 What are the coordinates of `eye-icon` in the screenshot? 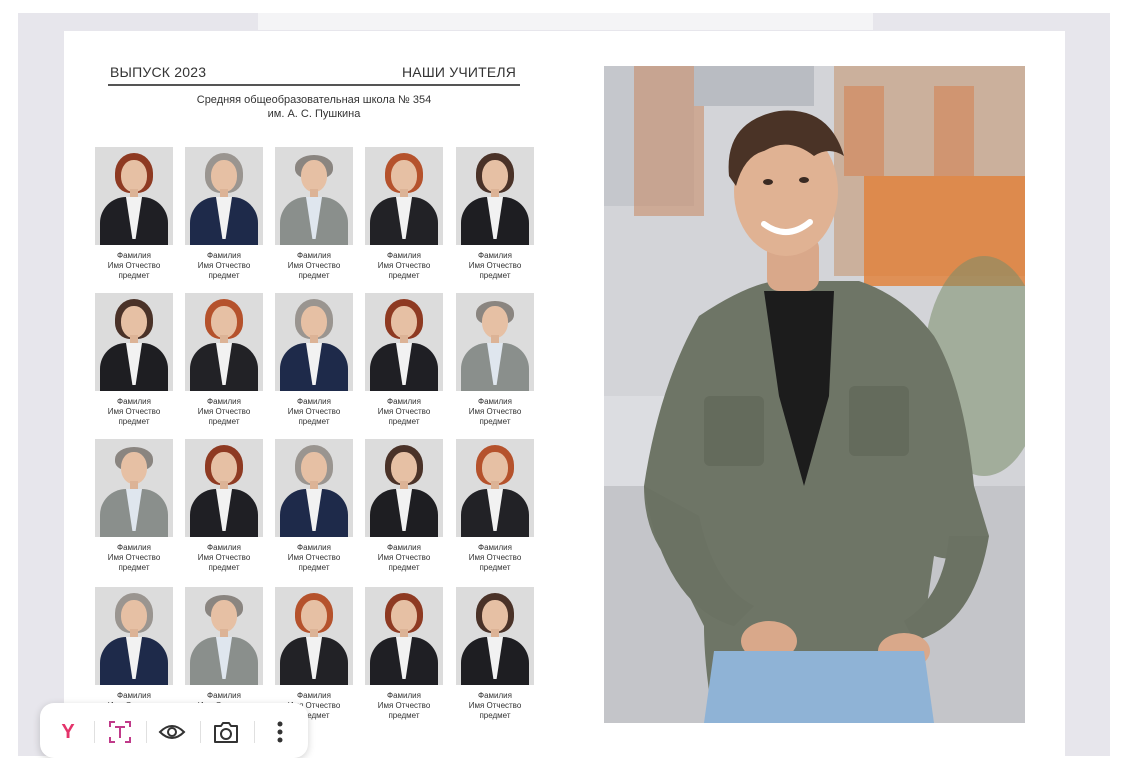 It's located at (172, 732).